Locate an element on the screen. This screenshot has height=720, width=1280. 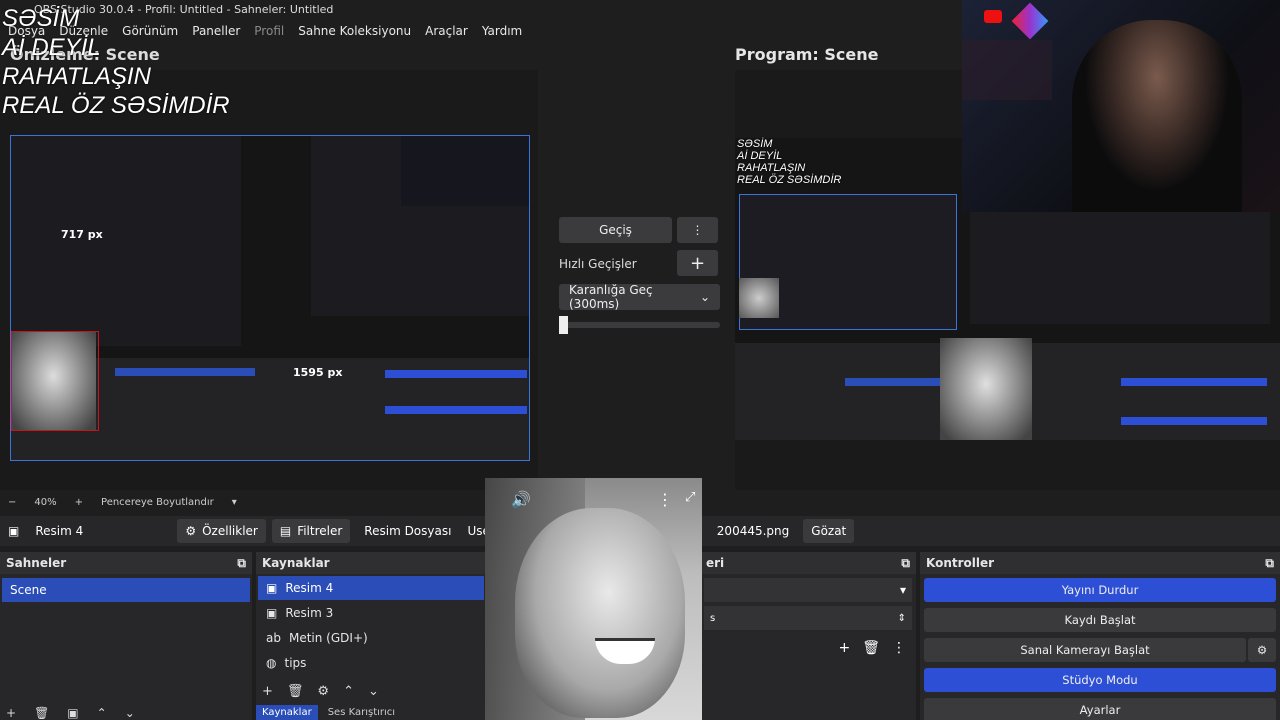
transition-select: Karanlığa Geç (300ms) ⌄ is located at coordinates (639, 297).